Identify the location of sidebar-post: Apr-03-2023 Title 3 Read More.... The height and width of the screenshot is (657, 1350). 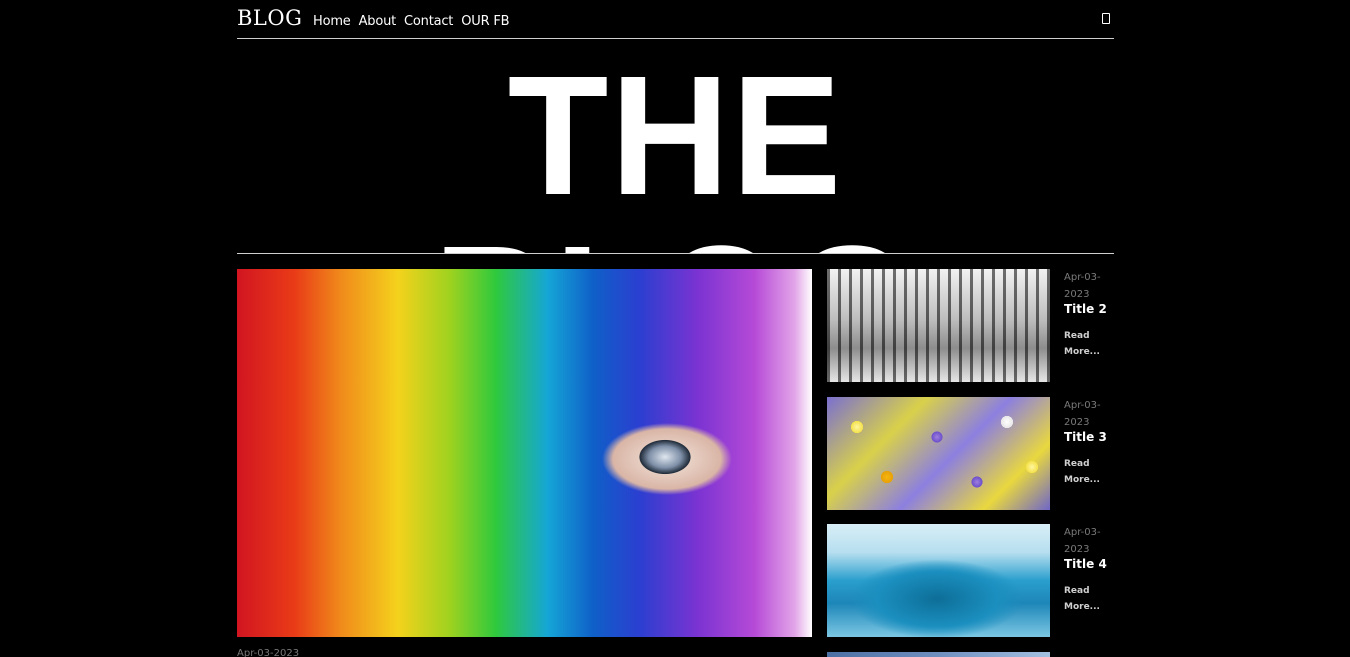
(972, 454).